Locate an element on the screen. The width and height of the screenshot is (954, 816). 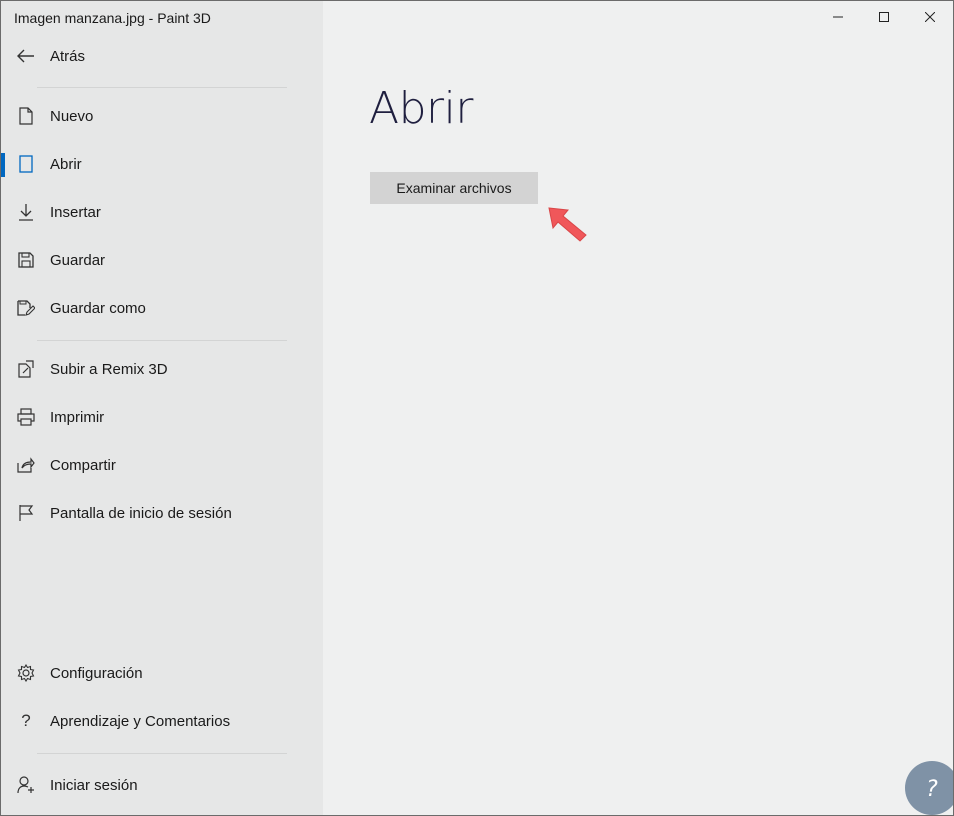
sidebar-item-label: Insertar is located at coordinates (75, 212).